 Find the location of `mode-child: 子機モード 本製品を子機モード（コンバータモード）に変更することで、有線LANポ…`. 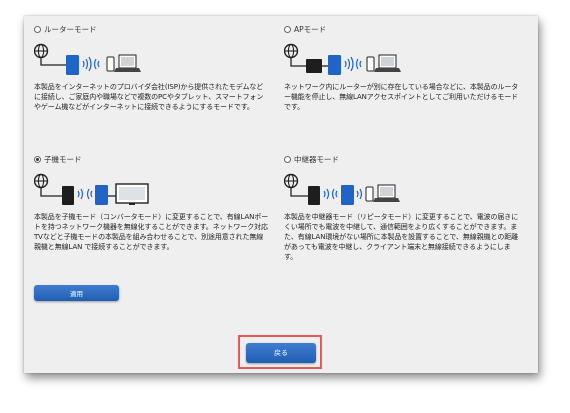

mode-child: 子機モード 本製品を子機モード（コンバータモード）に変更することで、有線LANポ… is located at coordinates (154, 217).